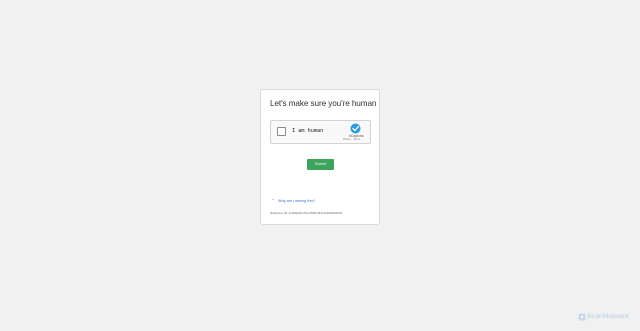 The width and height of the screenshot is (640, 331). What do you see at coordinates (281, 131) in the screenshot?
I see `captcha-checkbox` at bounding box center [281, 131].